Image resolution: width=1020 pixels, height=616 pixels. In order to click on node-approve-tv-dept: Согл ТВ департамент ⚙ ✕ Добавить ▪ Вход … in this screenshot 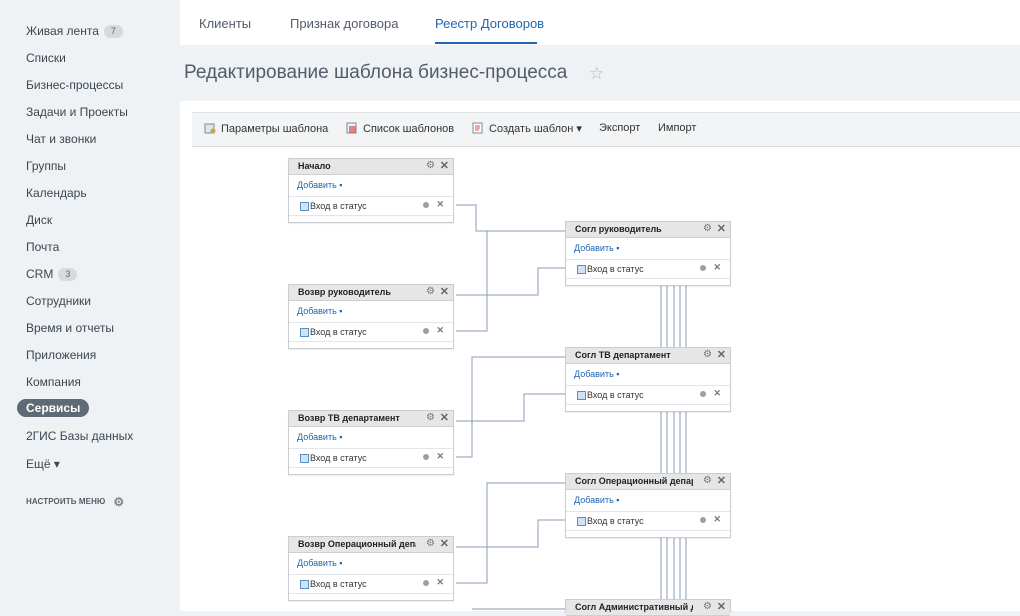, I will do `click(648, 379)`.